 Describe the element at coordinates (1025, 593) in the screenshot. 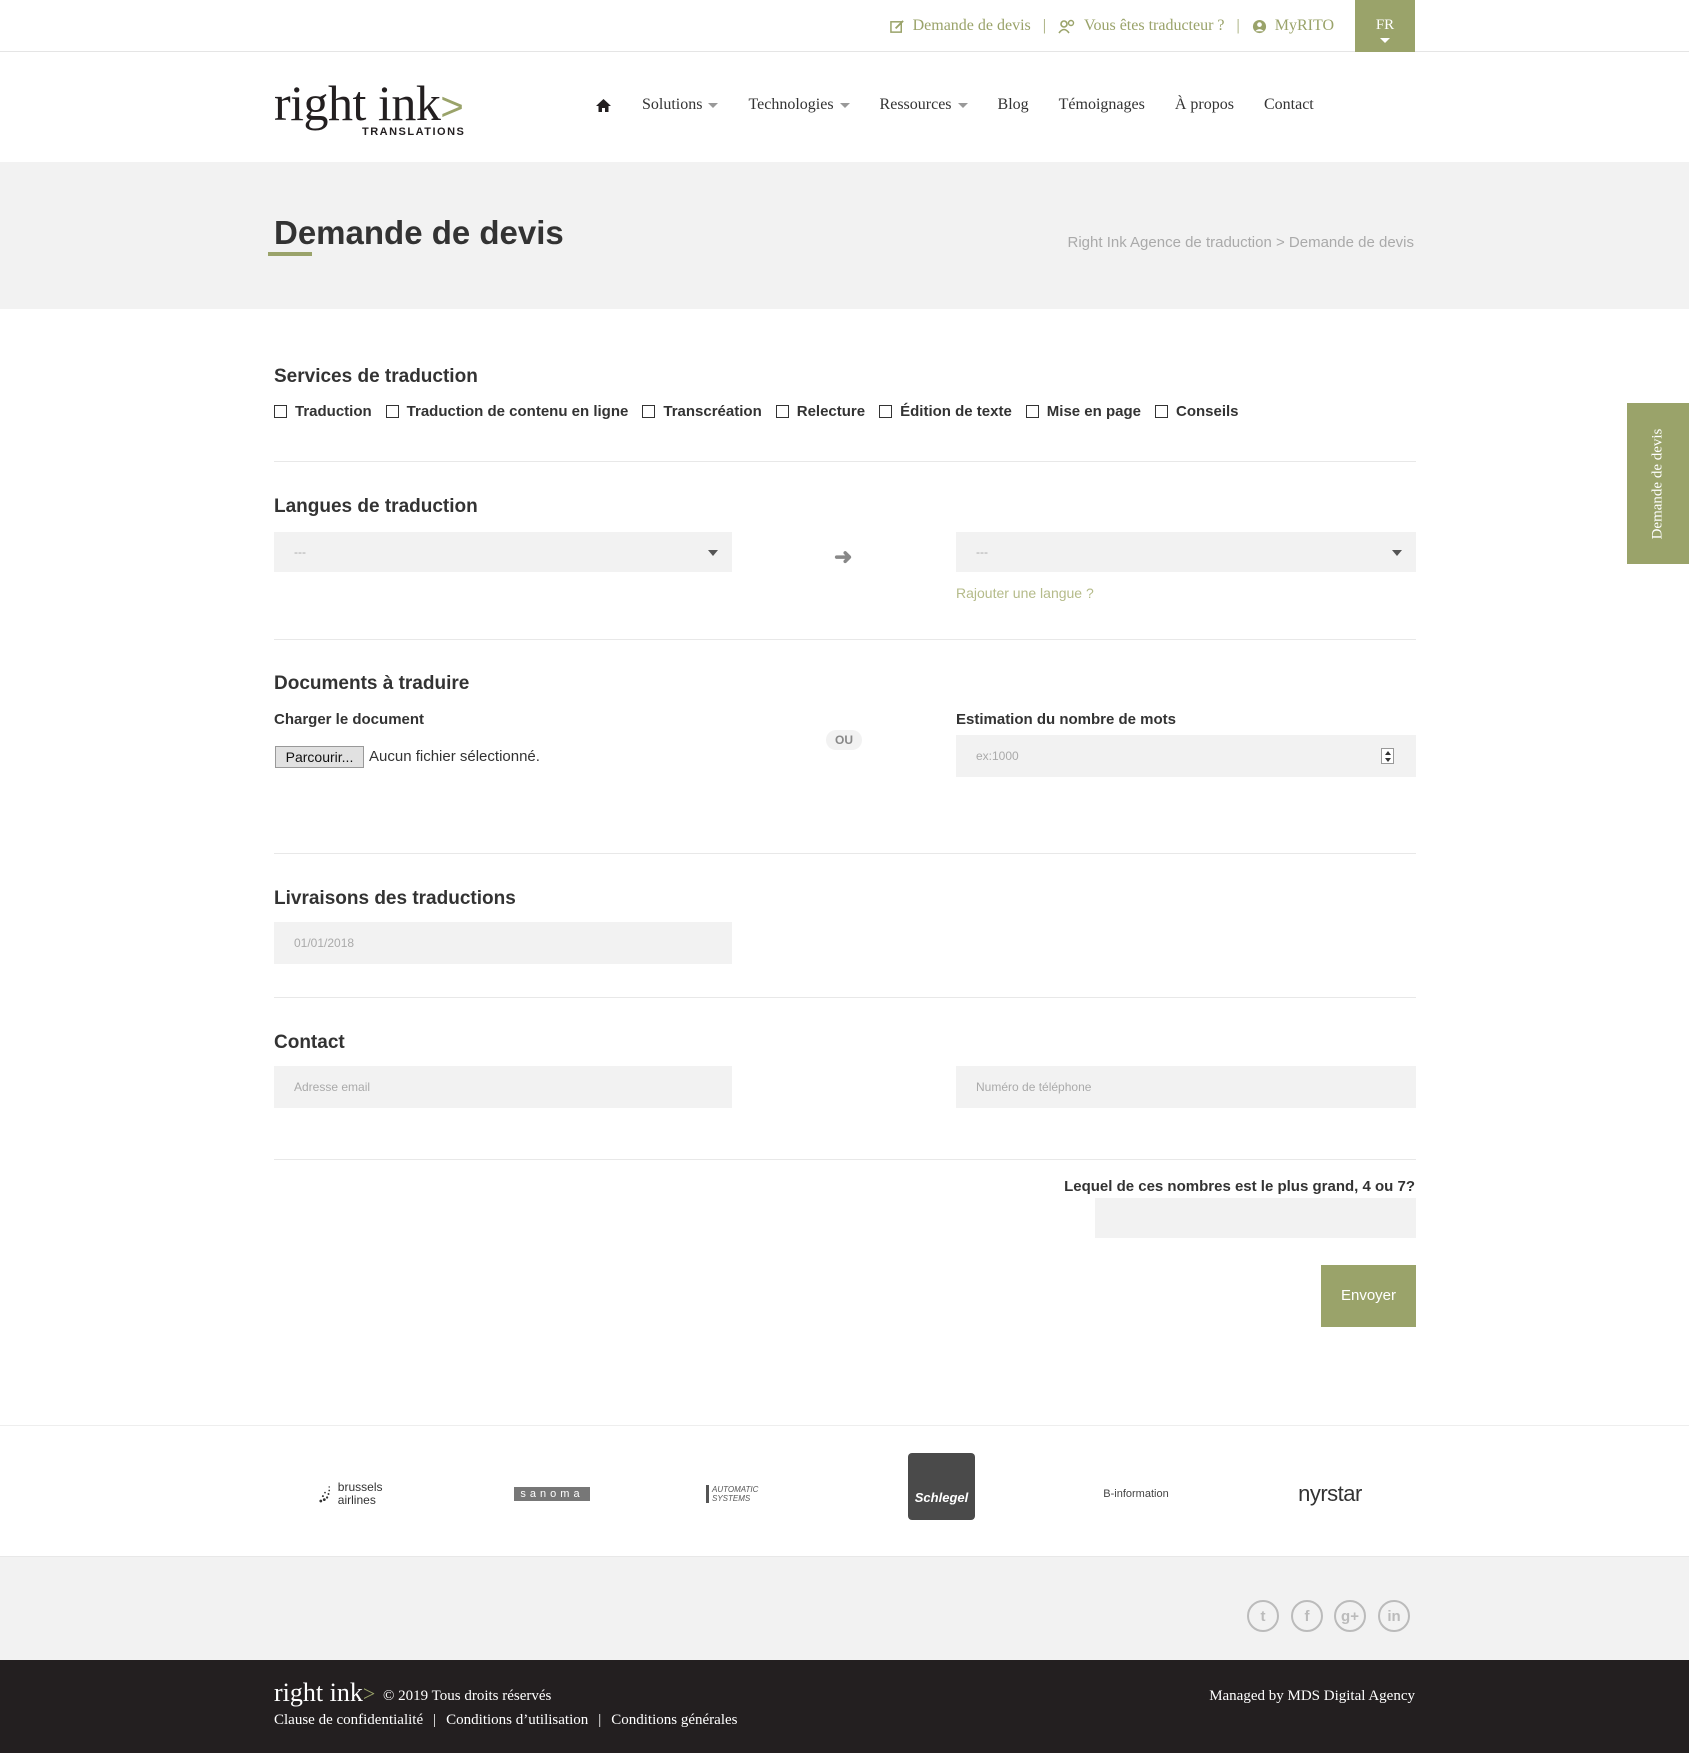

I see `add-language-link: Rajouter une langue ?` at that location.